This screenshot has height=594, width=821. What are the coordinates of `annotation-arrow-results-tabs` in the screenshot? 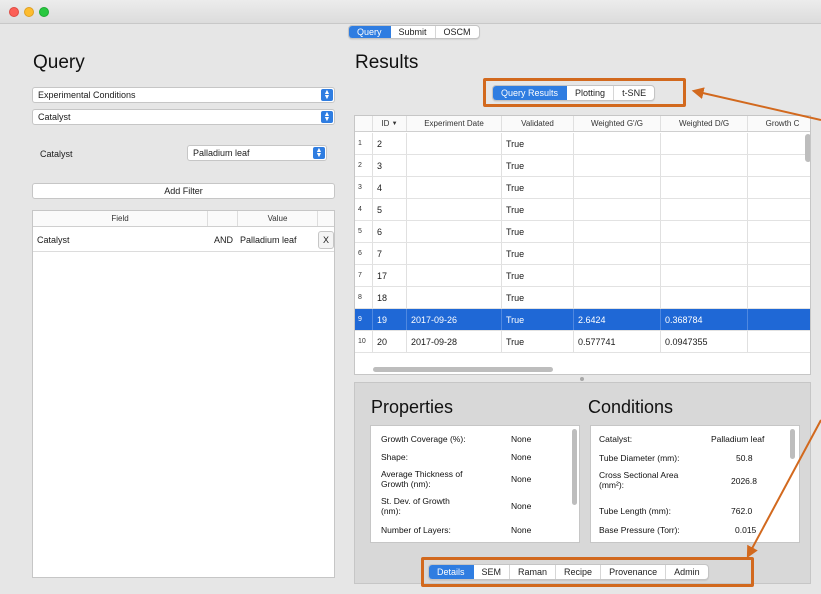 It's located at (756, 104).